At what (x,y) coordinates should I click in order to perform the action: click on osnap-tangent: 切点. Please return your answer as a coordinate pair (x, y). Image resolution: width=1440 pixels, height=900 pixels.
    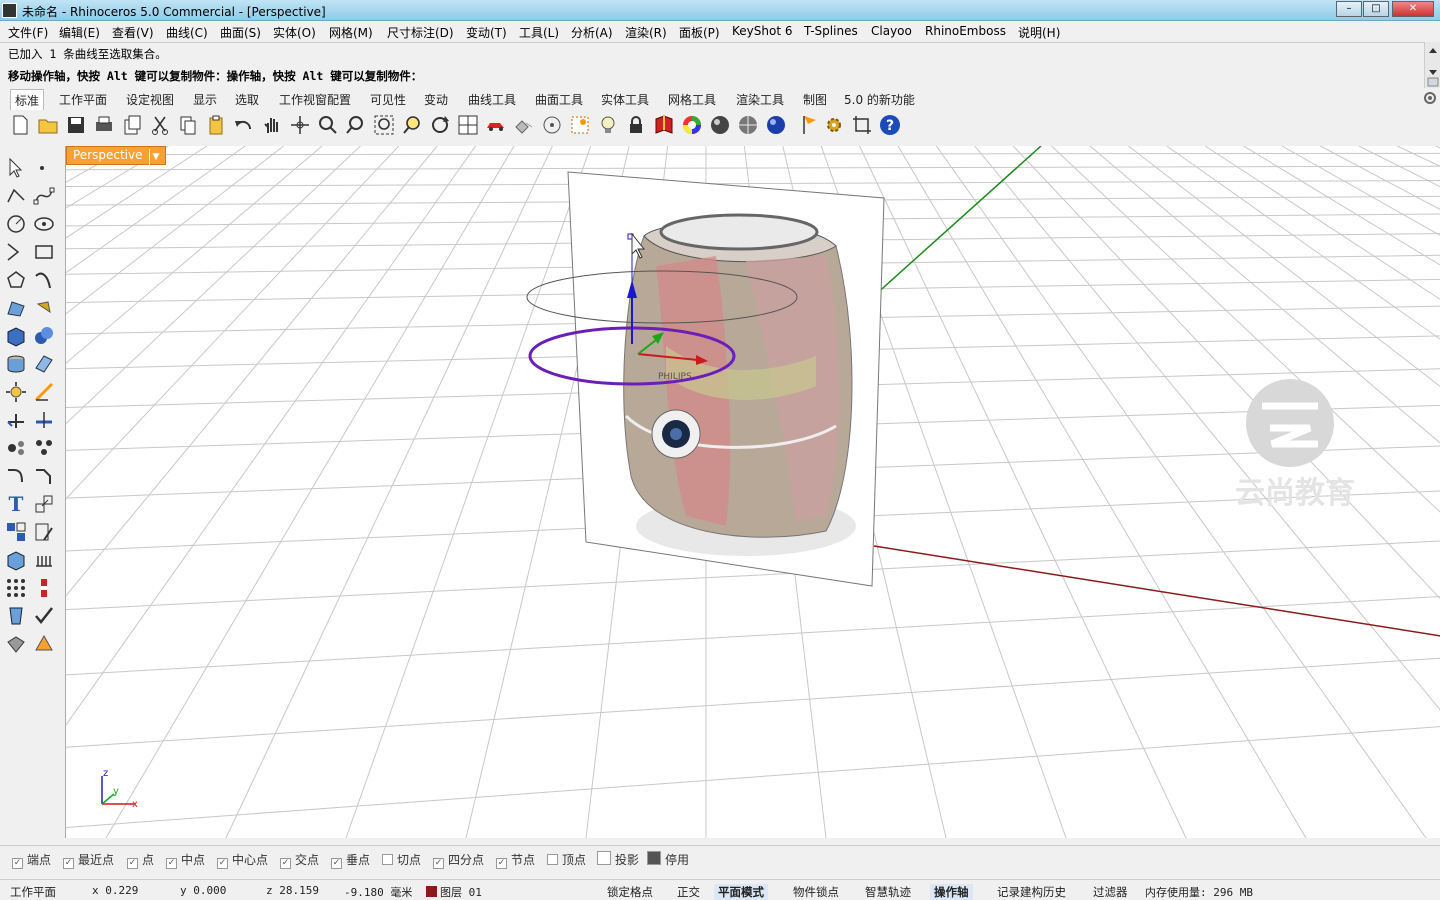
    Looking at the image, I should click on (401, 859).